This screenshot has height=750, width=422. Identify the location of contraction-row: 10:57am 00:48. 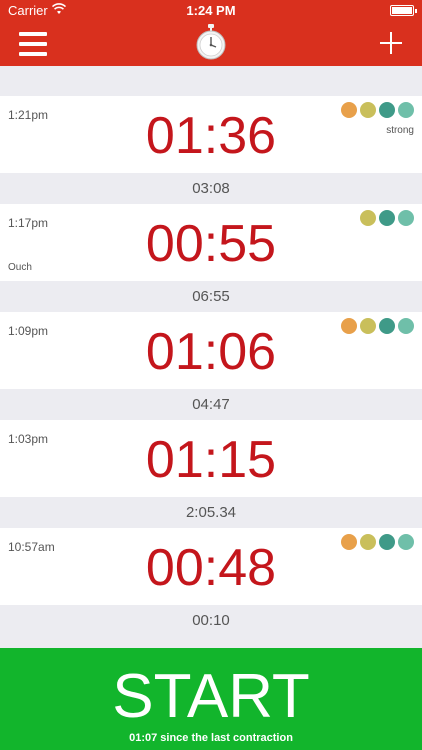
(211, 566).